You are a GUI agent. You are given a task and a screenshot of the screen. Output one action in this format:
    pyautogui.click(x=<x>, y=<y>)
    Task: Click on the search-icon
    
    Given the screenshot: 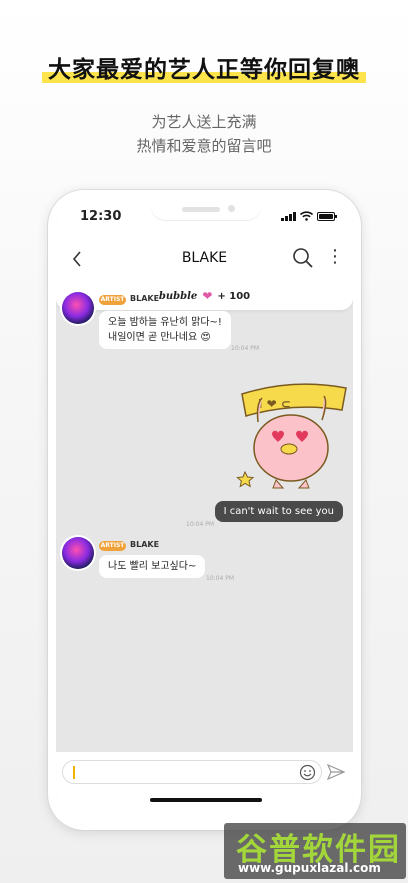 What is the action you would take?
    pyautogui.click(x=303, y=258)
    